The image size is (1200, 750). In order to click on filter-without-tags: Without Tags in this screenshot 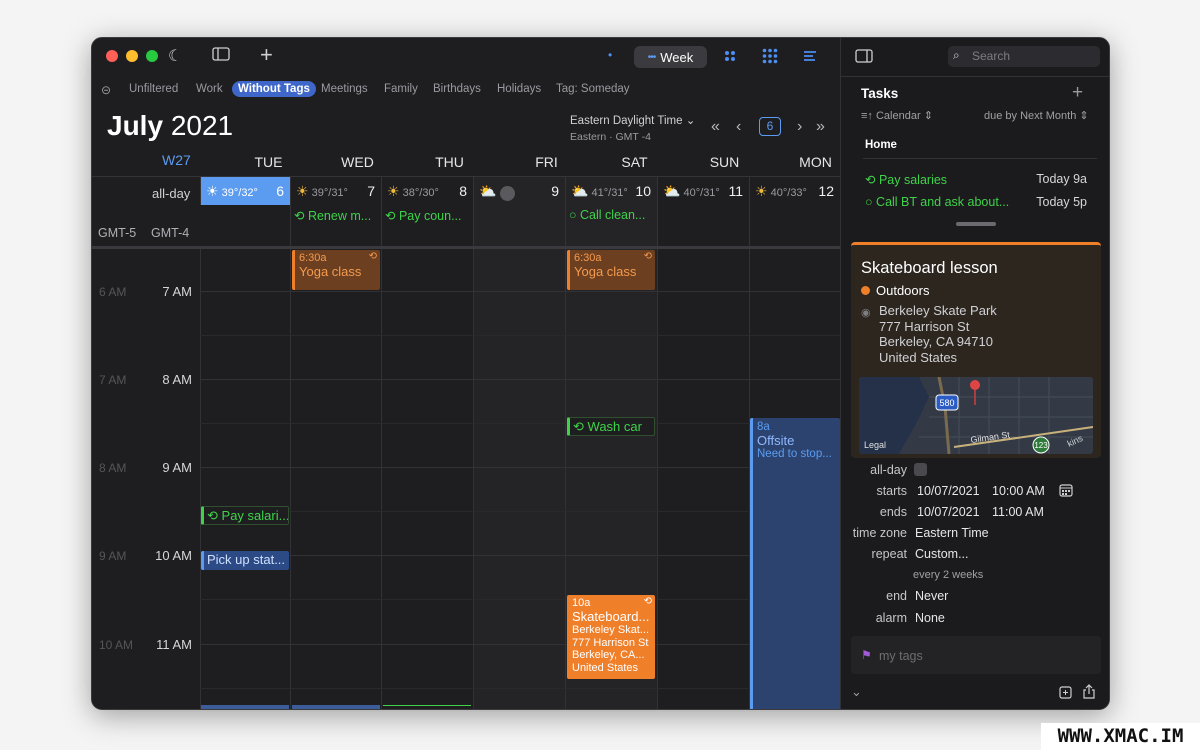, I will do `click(274, 89)`.